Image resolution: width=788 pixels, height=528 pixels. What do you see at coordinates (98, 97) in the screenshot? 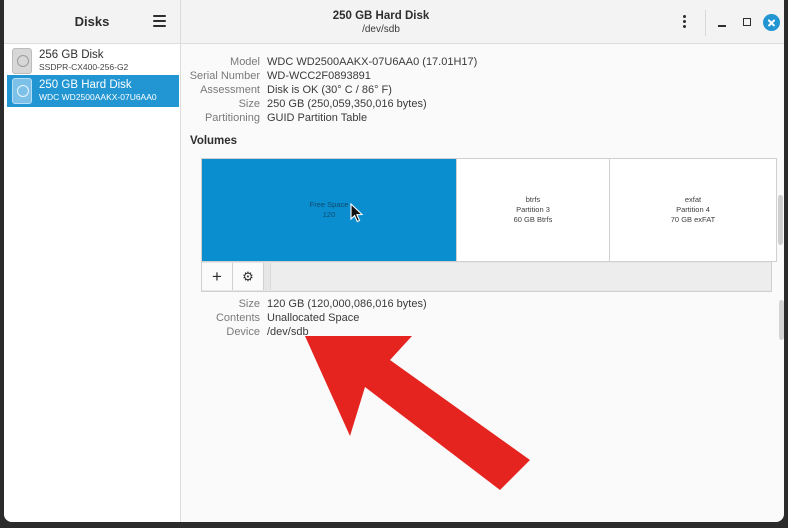
I see `disk-model: WDC WD2500AAKX-07U6AA0` at bounding box center [98, 97].